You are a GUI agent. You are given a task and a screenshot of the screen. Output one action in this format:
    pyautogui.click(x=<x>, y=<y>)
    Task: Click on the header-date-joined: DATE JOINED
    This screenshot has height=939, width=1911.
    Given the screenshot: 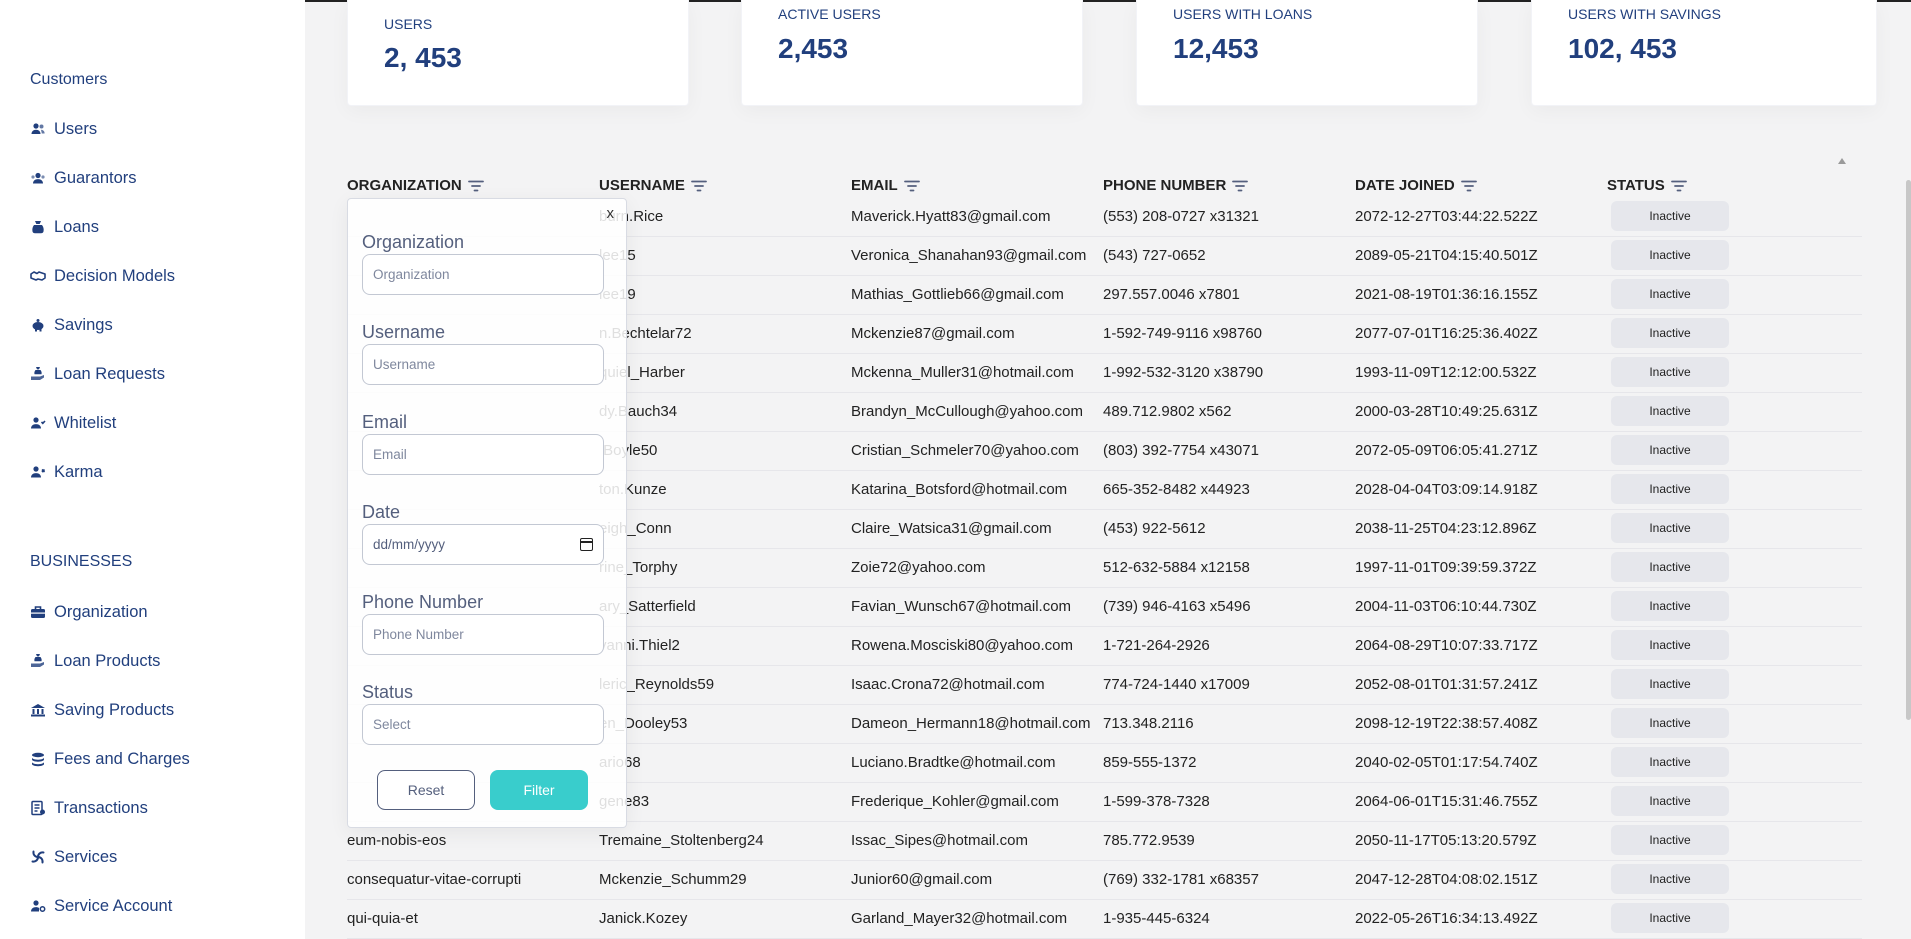 What is the action you would take?
    pyautogui.click(x=1416, y=185)
    